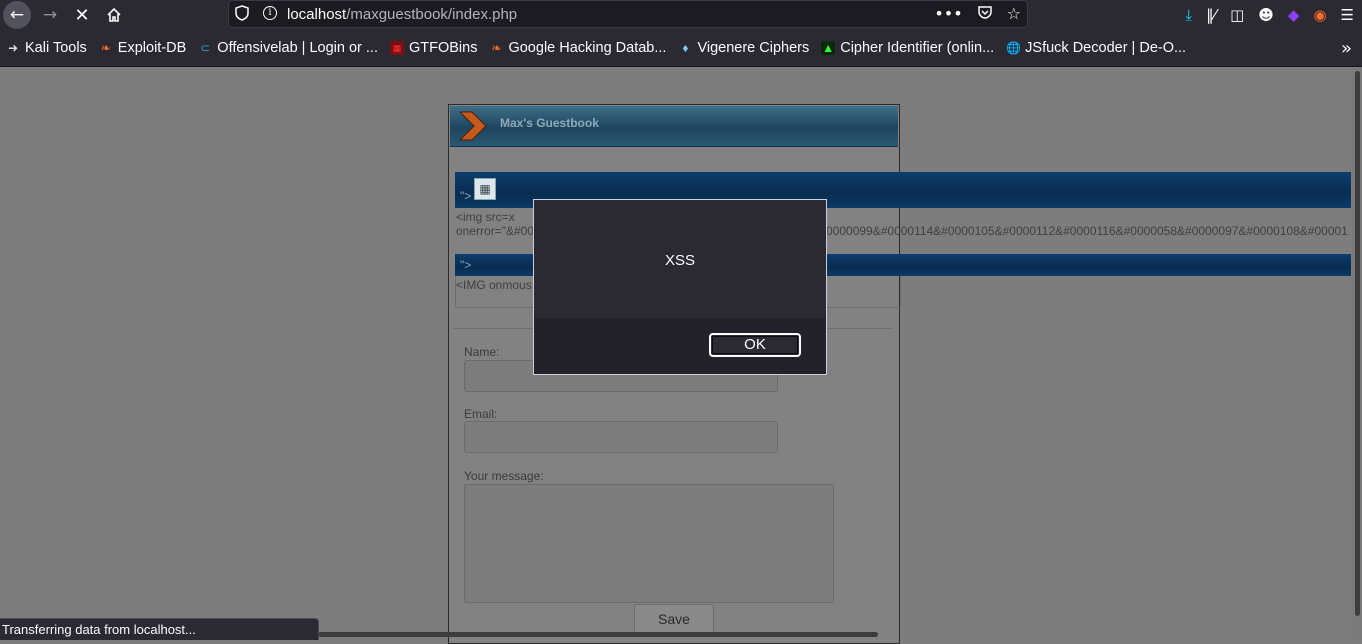 Image resolution: width=1362 pixels, height=644 pixels. I want to click on home-button, so click(114, 15).